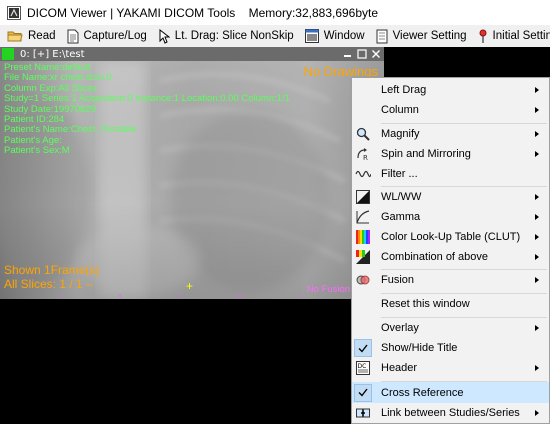 Image resolution: width=550 pixels, height=424 pixels. What do you see at coordinates (72, 36) in the screenshot?
I see `document-icon` at bounding box center [72, 36].